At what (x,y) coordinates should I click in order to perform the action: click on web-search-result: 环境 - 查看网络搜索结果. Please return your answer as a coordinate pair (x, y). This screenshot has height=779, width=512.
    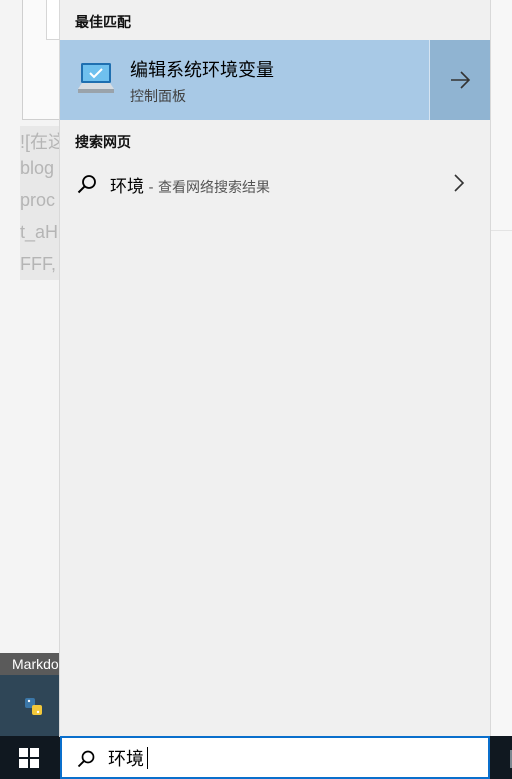
    Looking at the image, I should click on (275, 183).